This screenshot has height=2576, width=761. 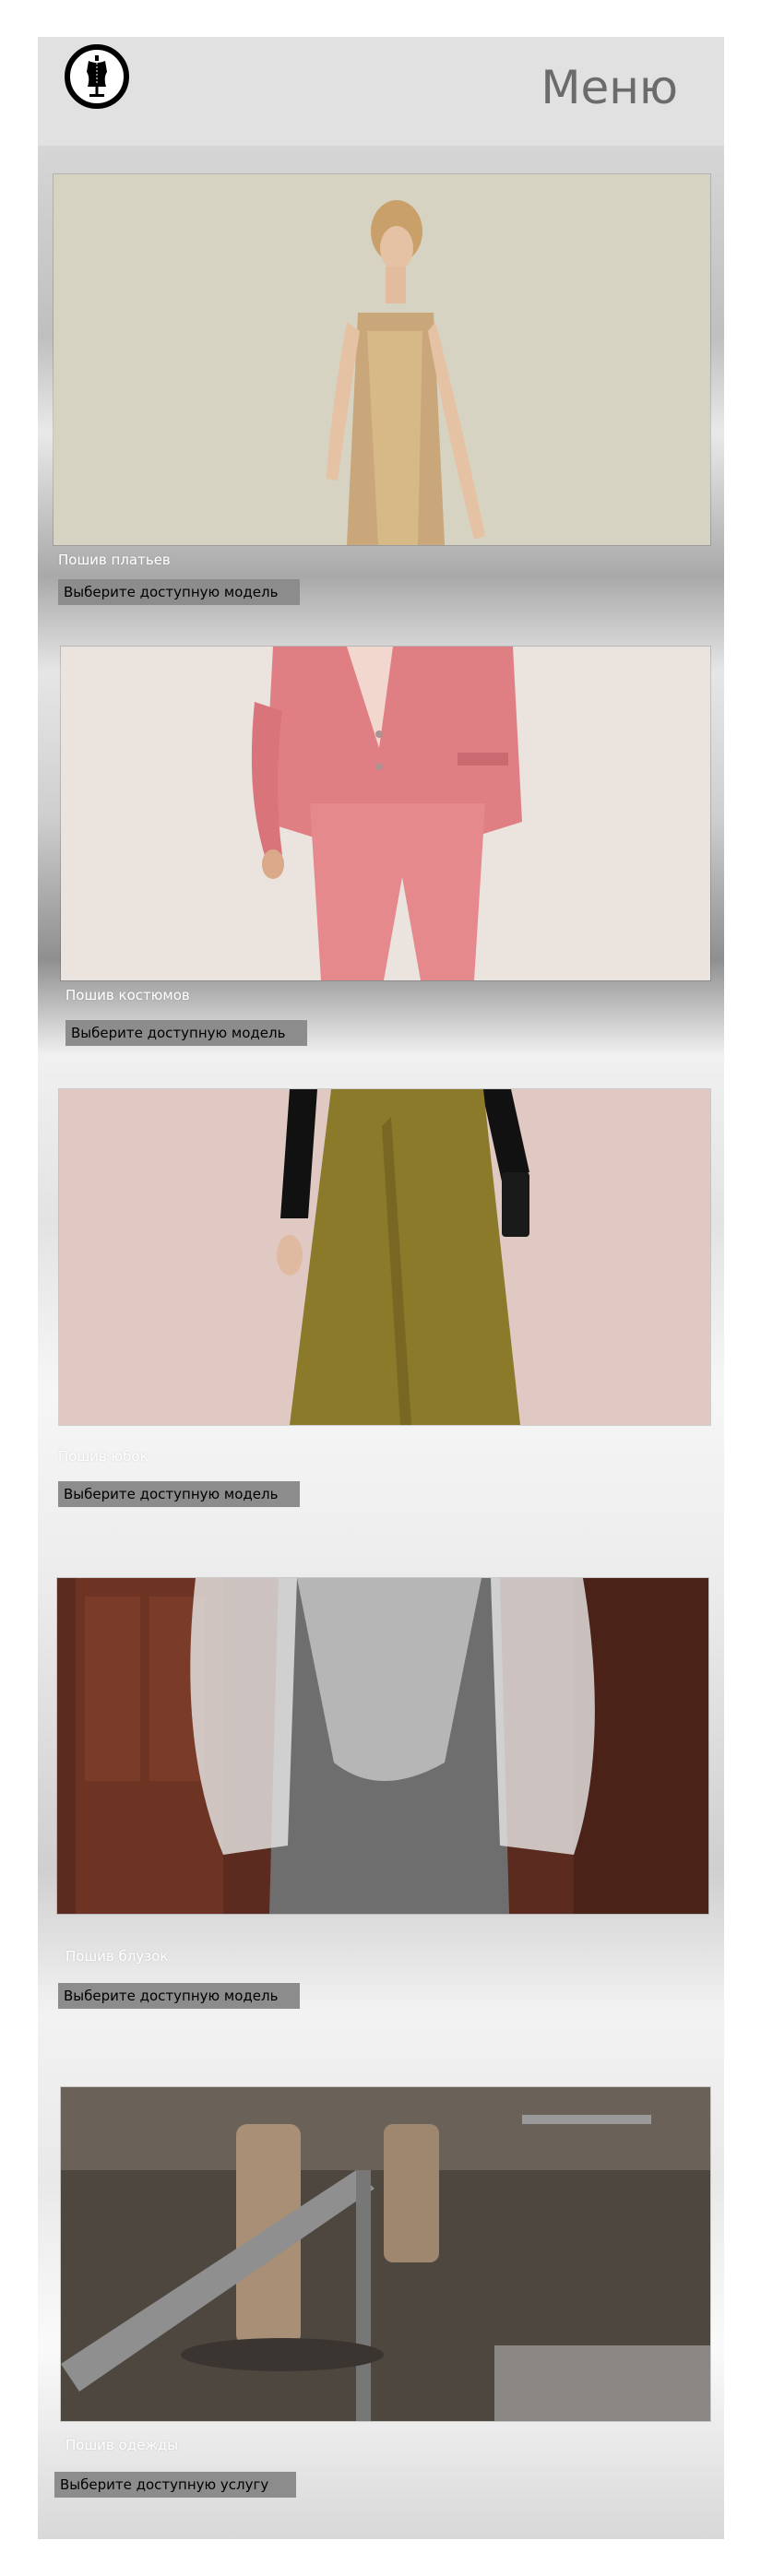 What do you see at coordinates (103, 1456) in the screenshot?
I see `category-label: Пошив юбок` at bounding box center [103, 1456].